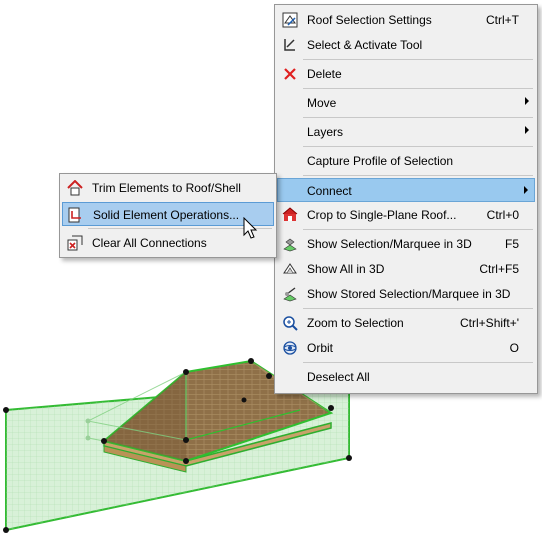 The image size is (542, 537). What do you see at coordinates (290, 74) in the screenshot?
I see `delete-icon` at bounding box center [290, 74].